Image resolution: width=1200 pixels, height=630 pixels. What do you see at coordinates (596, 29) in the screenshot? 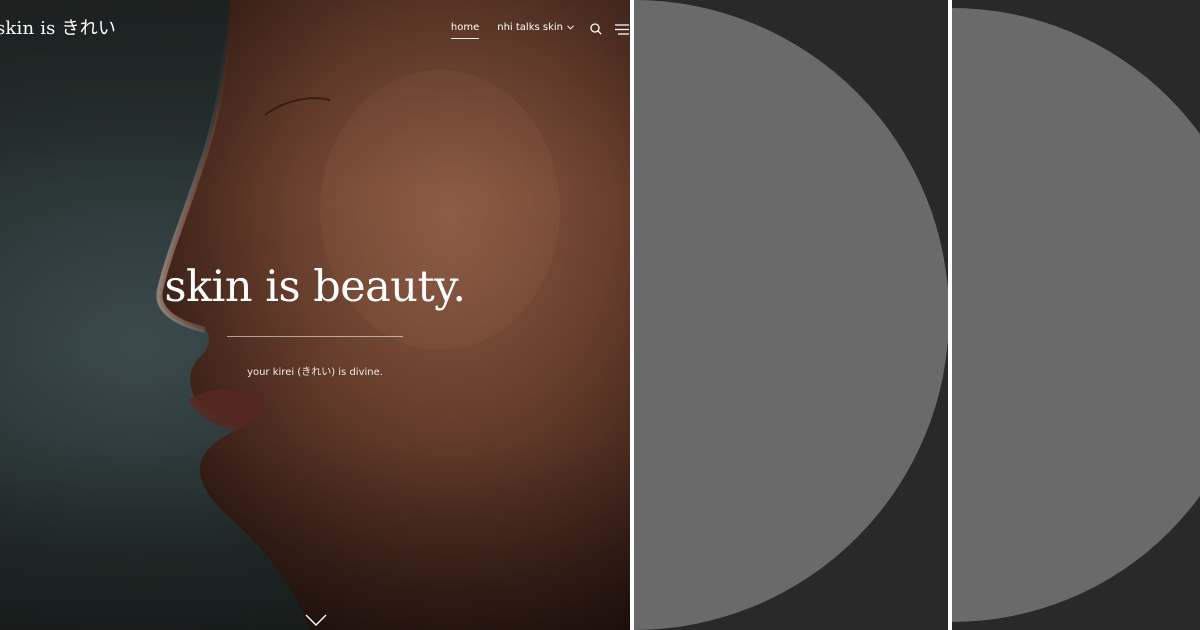
I see `search-icon` at bounding box center [596, 29].